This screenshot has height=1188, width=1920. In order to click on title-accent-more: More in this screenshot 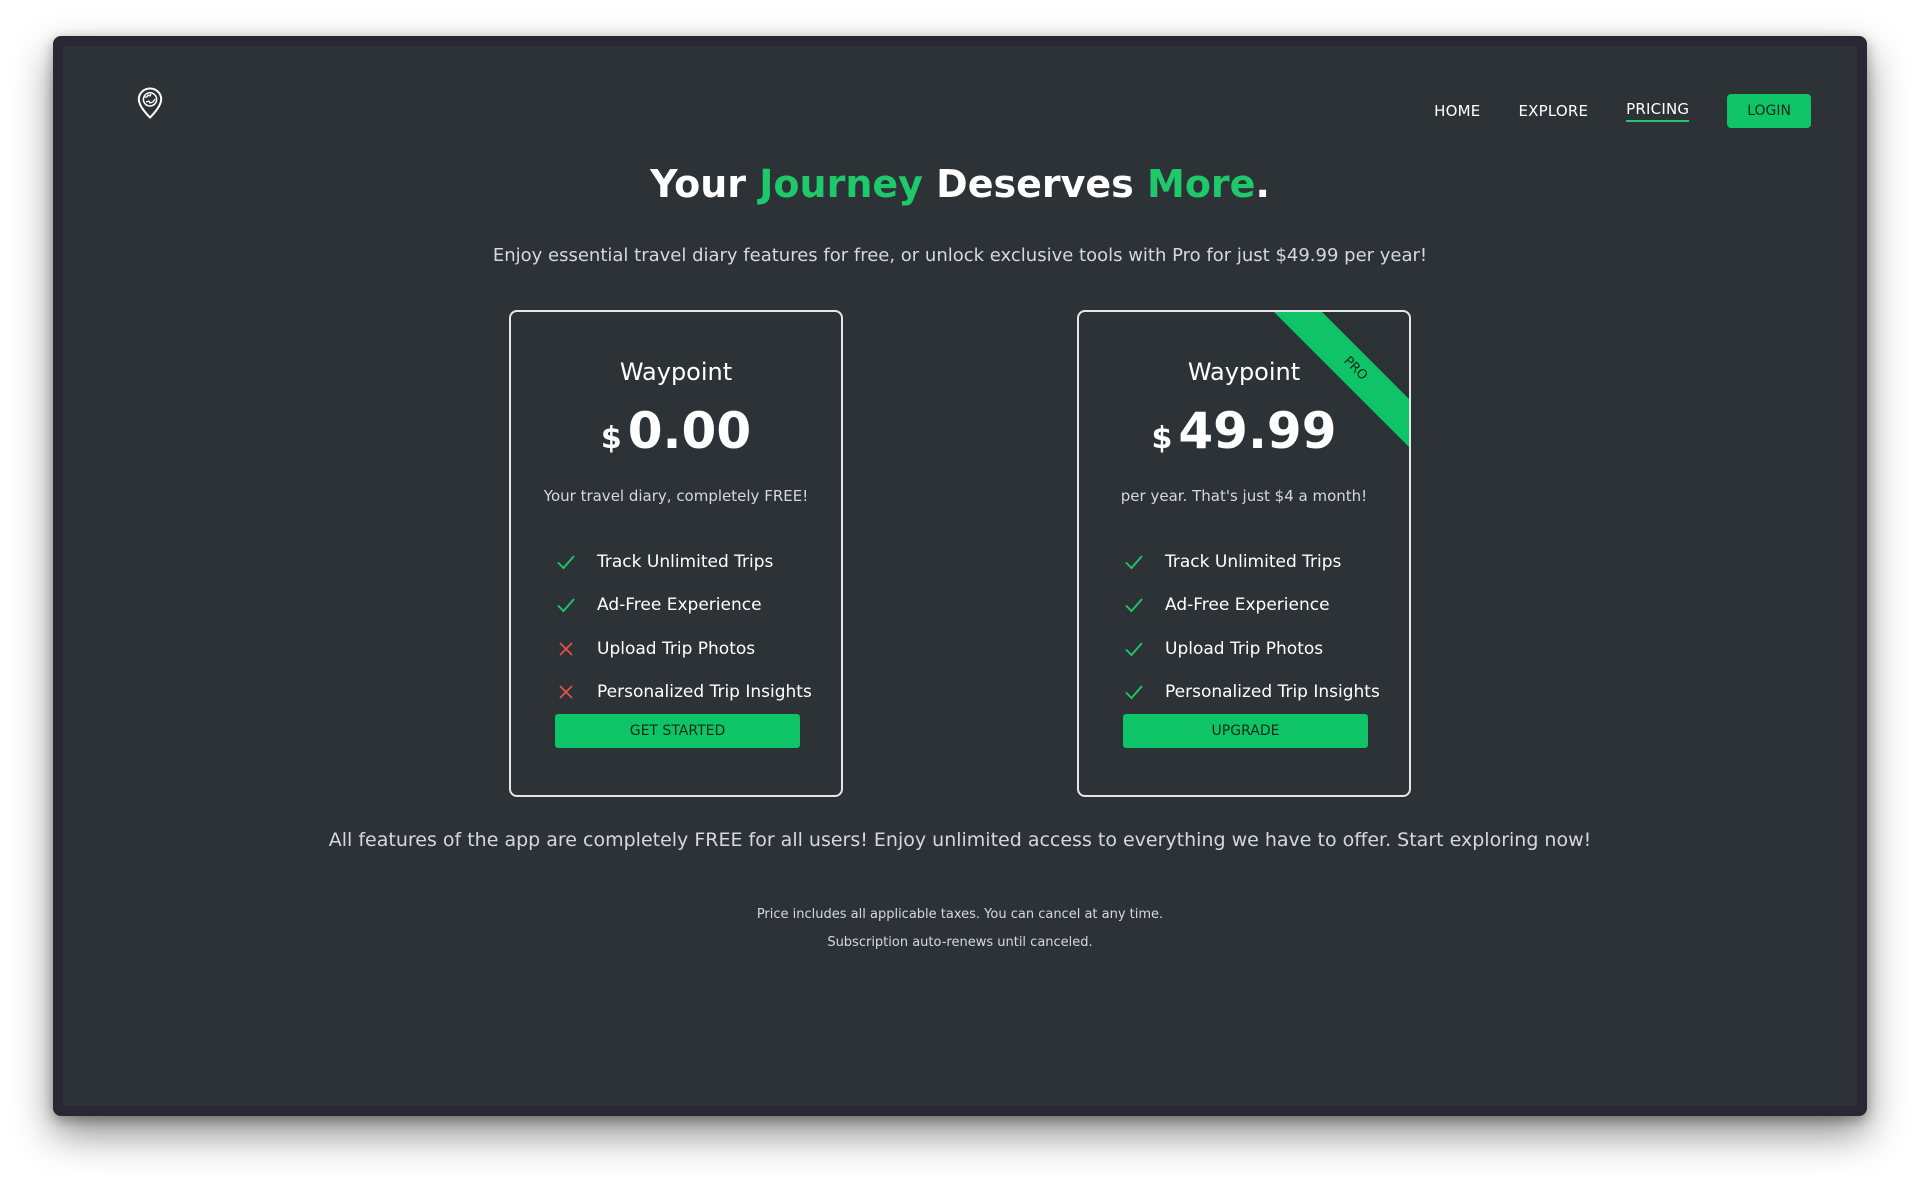, I will do `click(1201, 184)`.